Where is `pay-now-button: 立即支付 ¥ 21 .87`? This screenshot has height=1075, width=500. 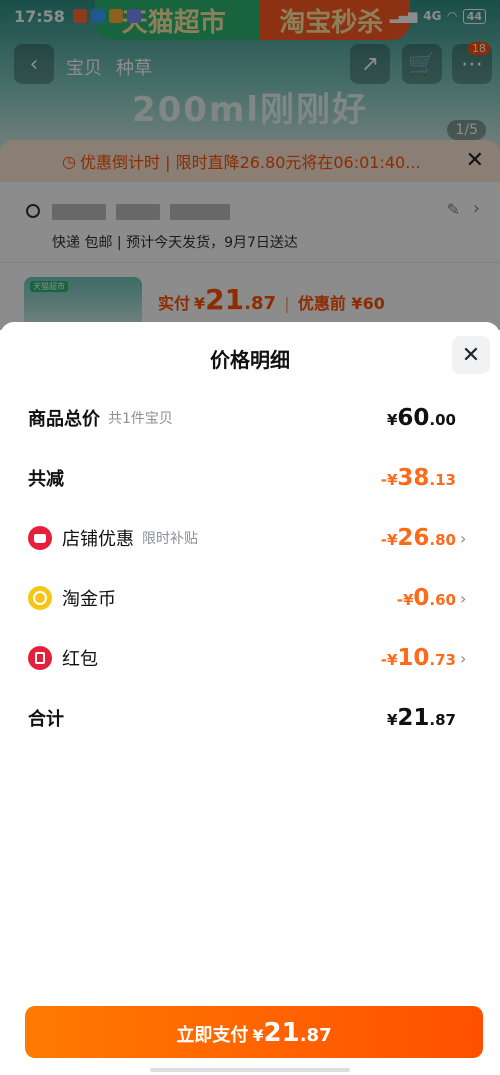 pay-now-button: 立即支付 ¥ 21 .87 is located at coordinates (254, 1032).